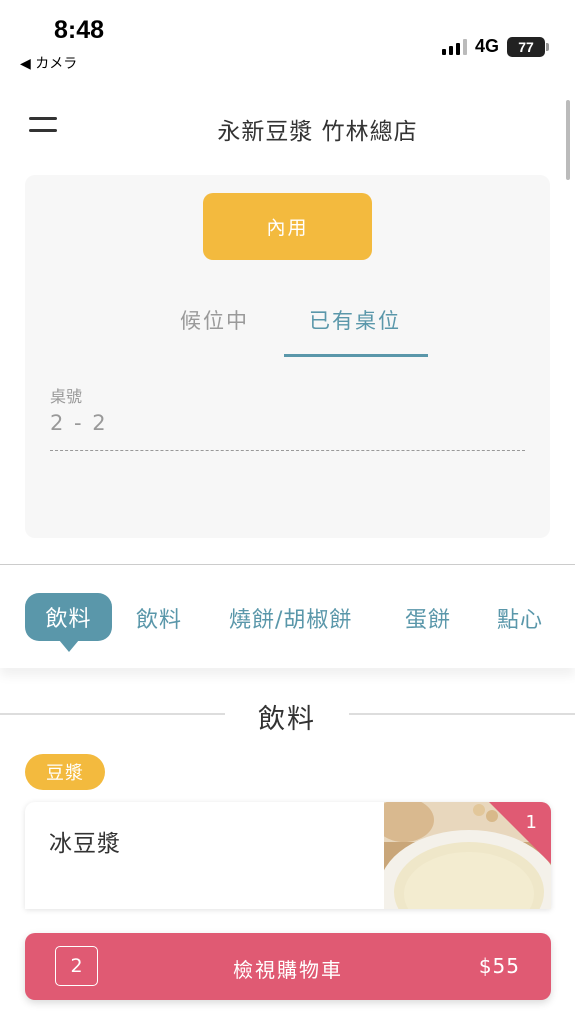 The height and width of the screenshot is (1024, 575). I want to click on category-tab-egg-pancake: 蛋餅, so click(428, 618).